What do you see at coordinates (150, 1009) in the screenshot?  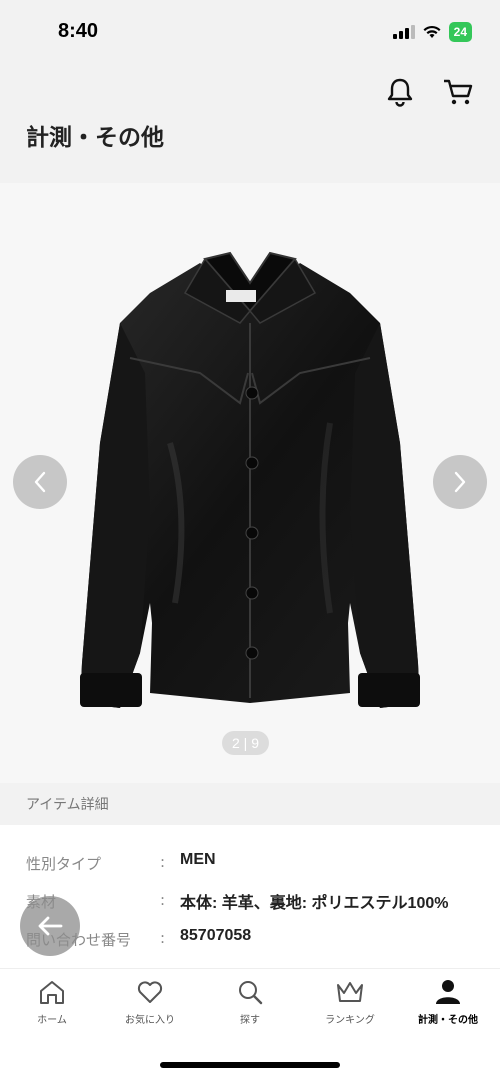 I see `tab-favorites: お気に入り` at bounding box center [150, 1009].